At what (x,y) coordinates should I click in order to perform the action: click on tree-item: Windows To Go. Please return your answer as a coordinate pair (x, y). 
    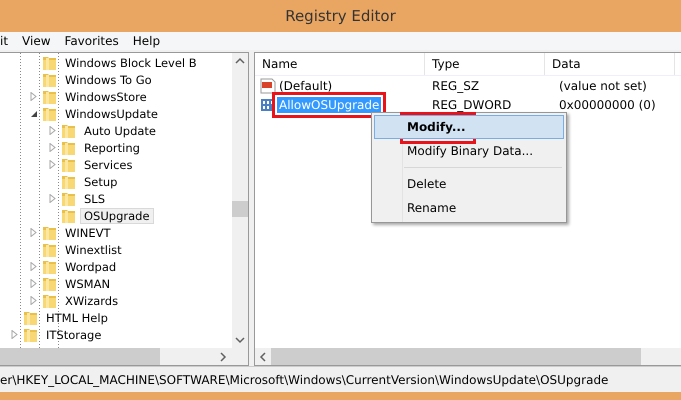
    Looking at the image, I should click on (108, 80).